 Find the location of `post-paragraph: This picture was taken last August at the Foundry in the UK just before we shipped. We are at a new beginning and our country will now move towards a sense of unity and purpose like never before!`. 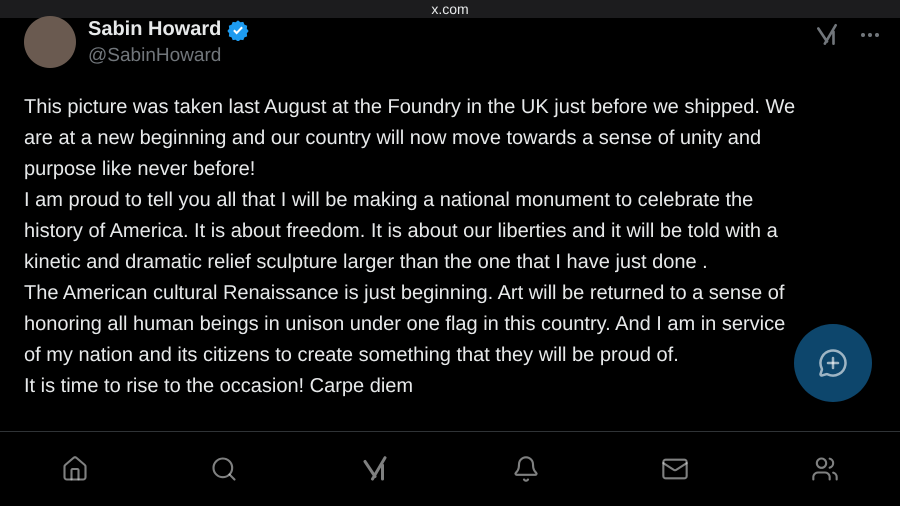

post-paragraph: This picture was taken last August at the Foundry in the UK just before we shipped. We are at a new beginning and our country will now move towards a sense of unity and purpose like never before! is located at coordinates (410, 138).